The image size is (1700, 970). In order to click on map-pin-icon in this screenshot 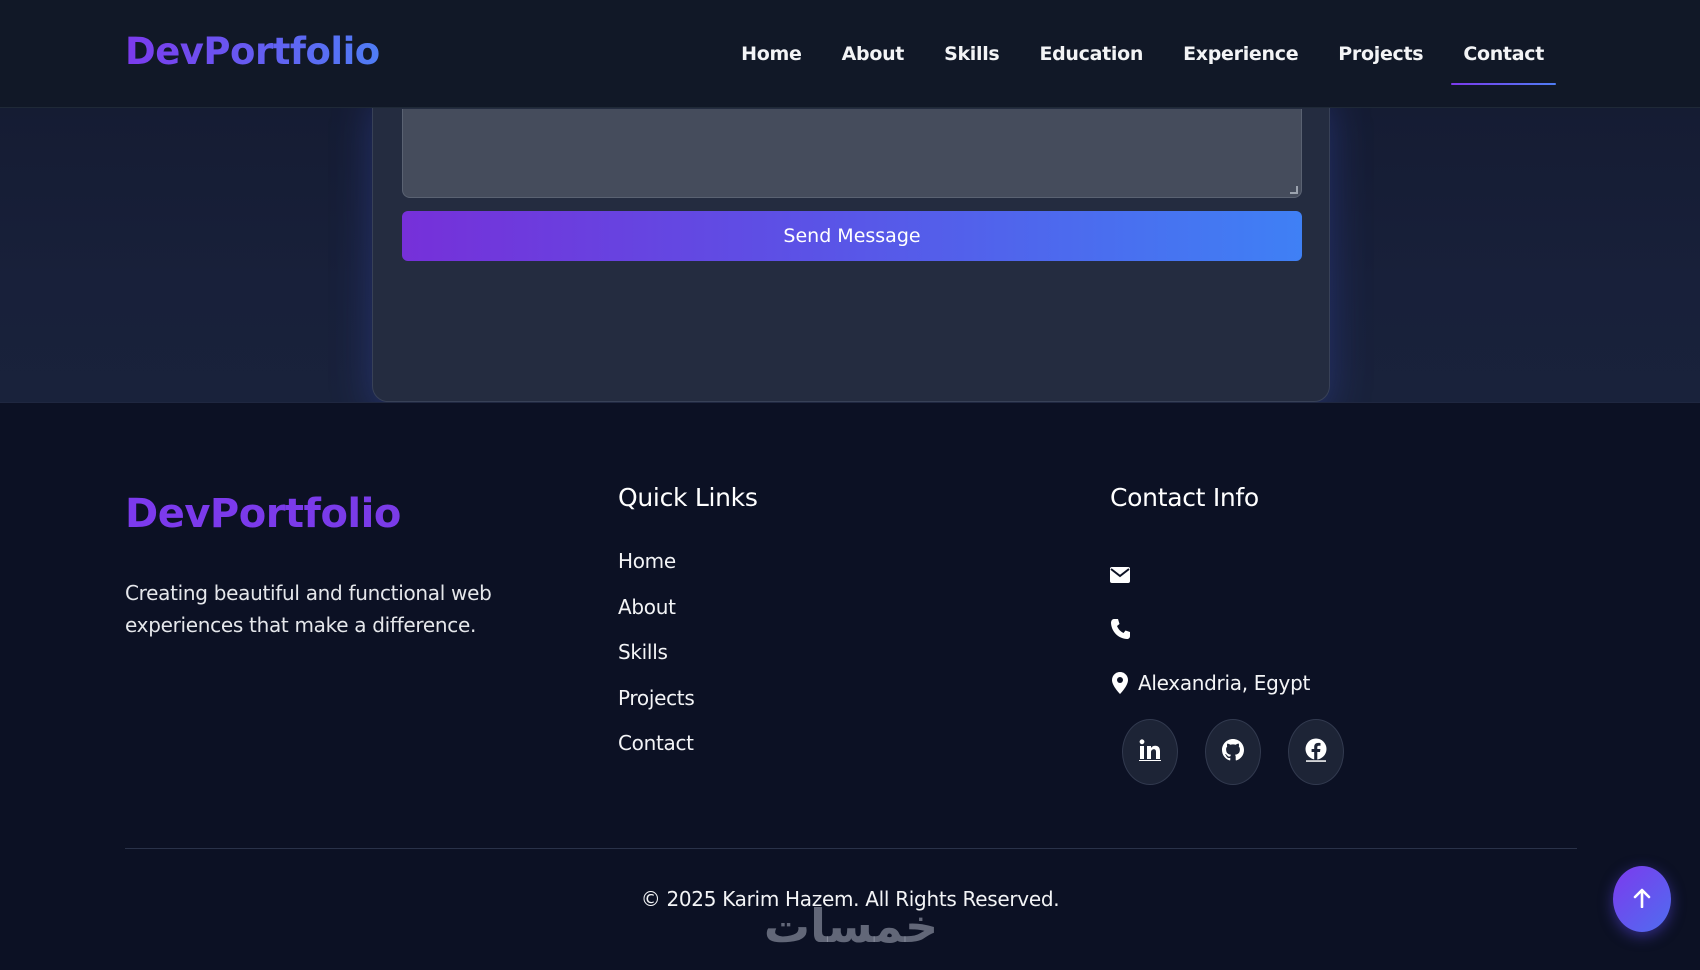, I will do `click(1120, 683)`.